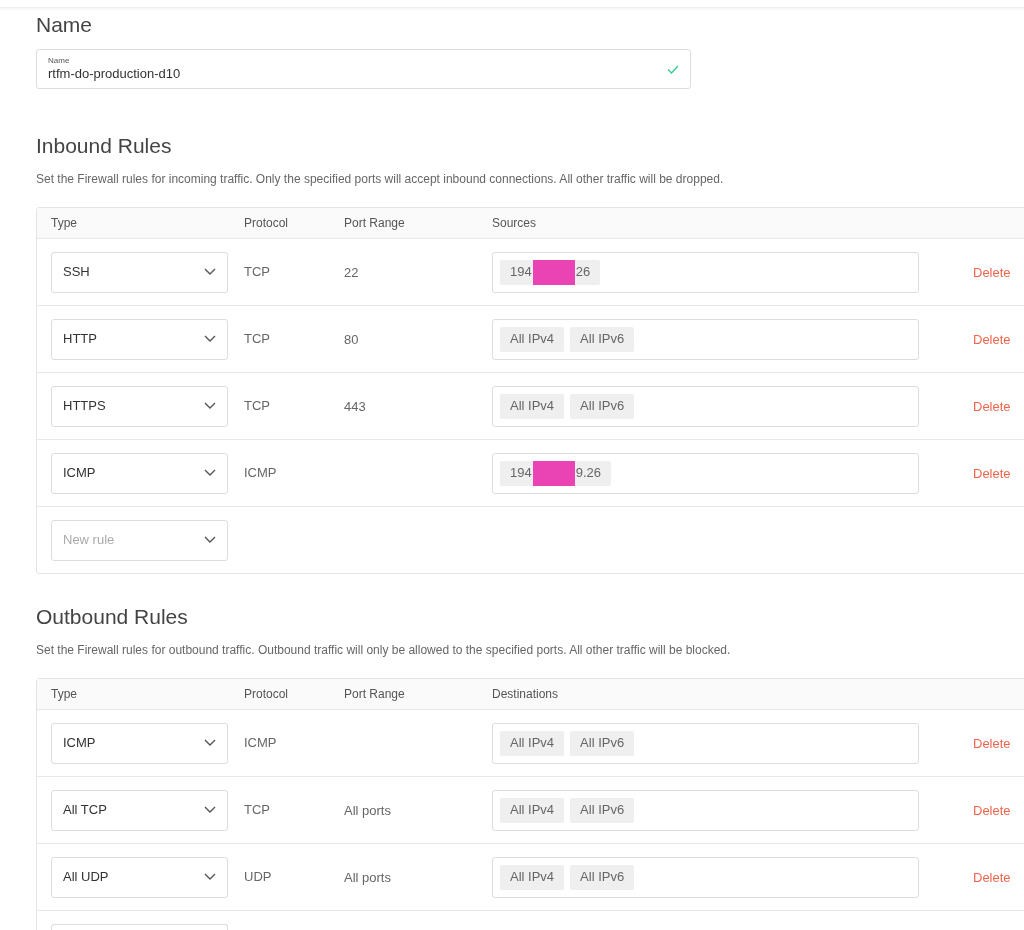 This screenshot has width=1024, height=930. What do you see at coordinates (515, 223) in the screenshot?
I see `column-header: Sources` at bounding box center [515, 223].